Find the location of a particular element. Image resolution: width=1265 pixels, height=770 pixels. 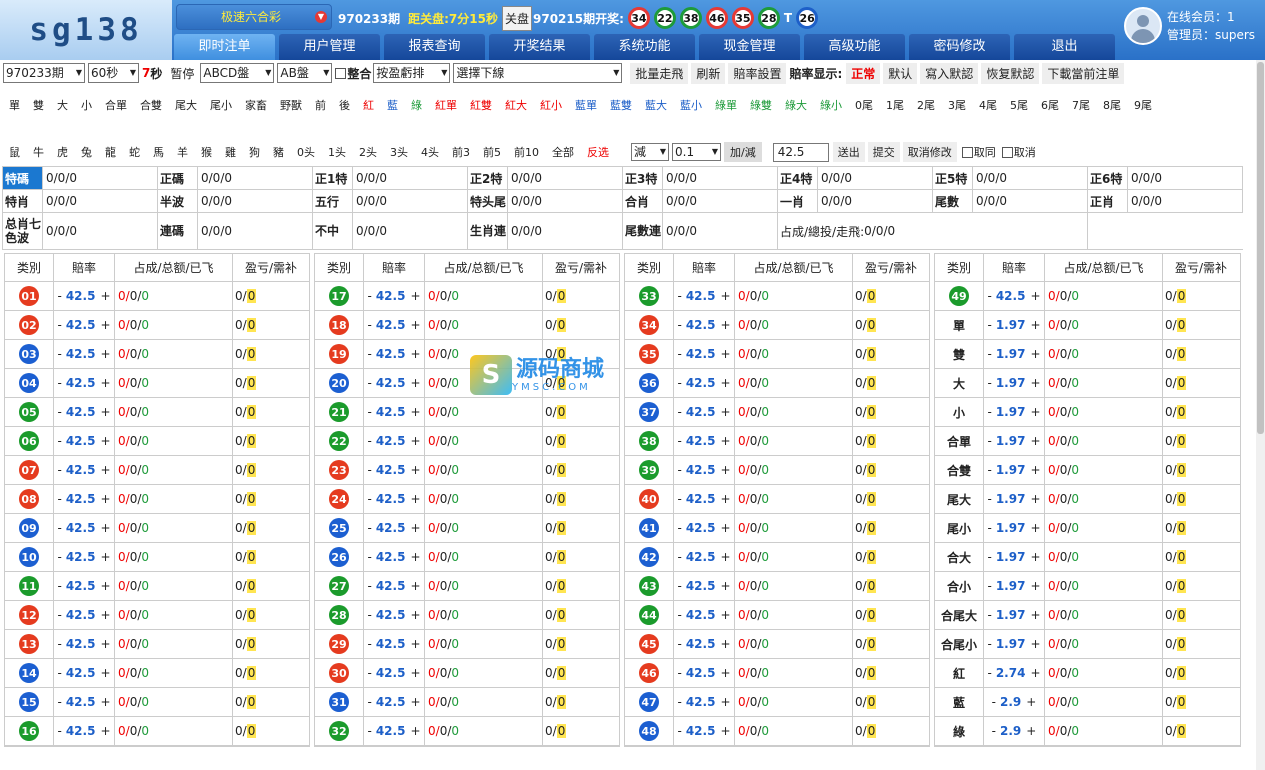

filter-item: 紅單 is located at coordinates (446, 106).